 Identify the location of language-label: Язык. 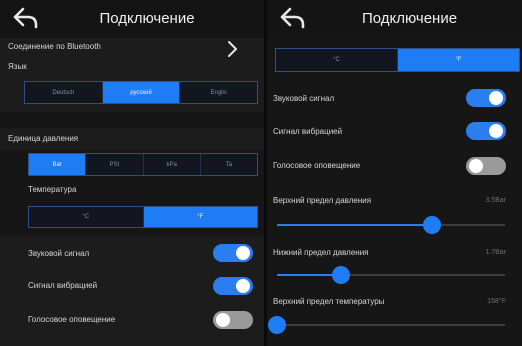
(17, 66).